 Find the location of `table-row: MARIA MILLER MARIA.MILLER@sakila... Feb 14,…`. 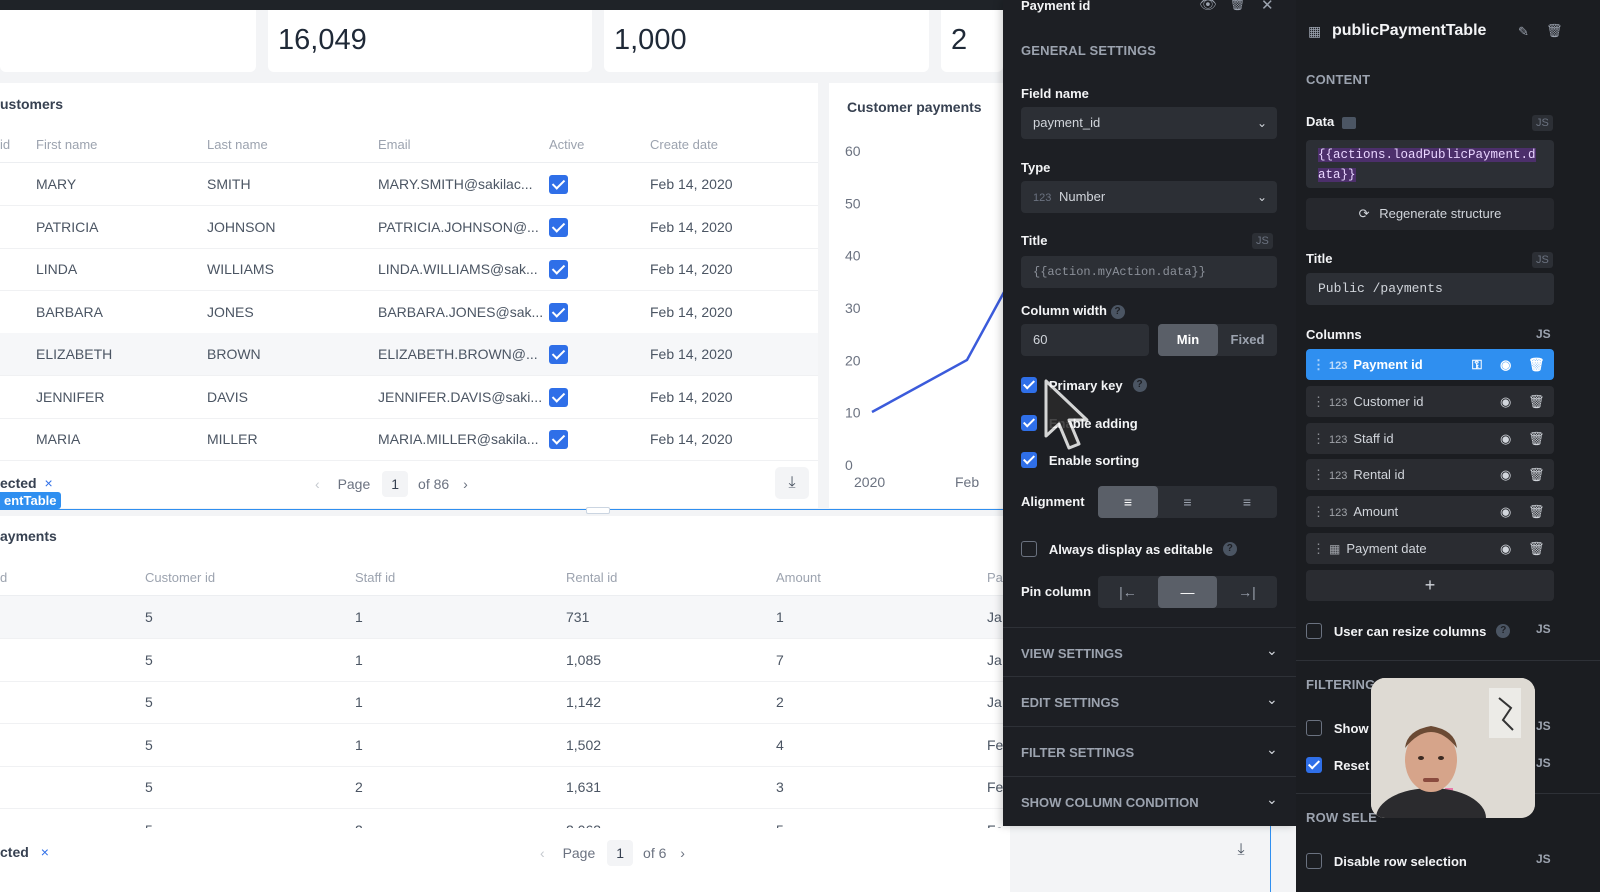

table-row: MARIA MILLER MARIA.MILLER@sakila... Feb 14,… is located at coordinates (409, 439).